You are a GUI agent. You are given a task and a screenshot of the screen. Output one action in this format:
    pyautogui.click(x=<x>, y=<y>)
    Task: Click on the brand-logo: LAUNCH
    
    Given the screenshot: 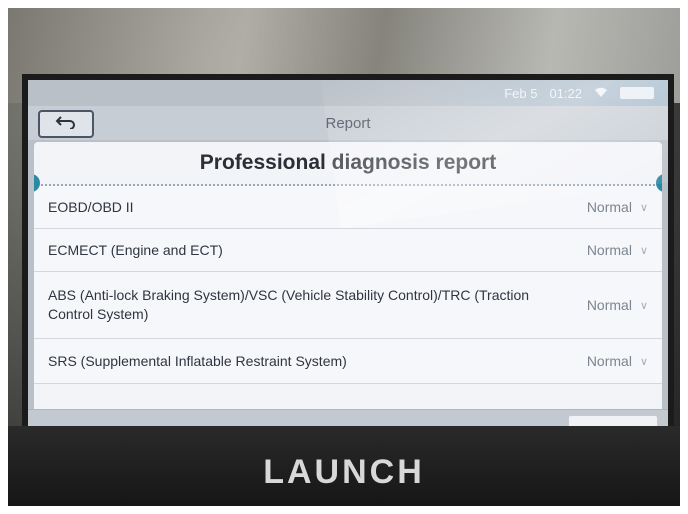 What is the action you would take?
    pyautogui.click(x=344, y=472)
    